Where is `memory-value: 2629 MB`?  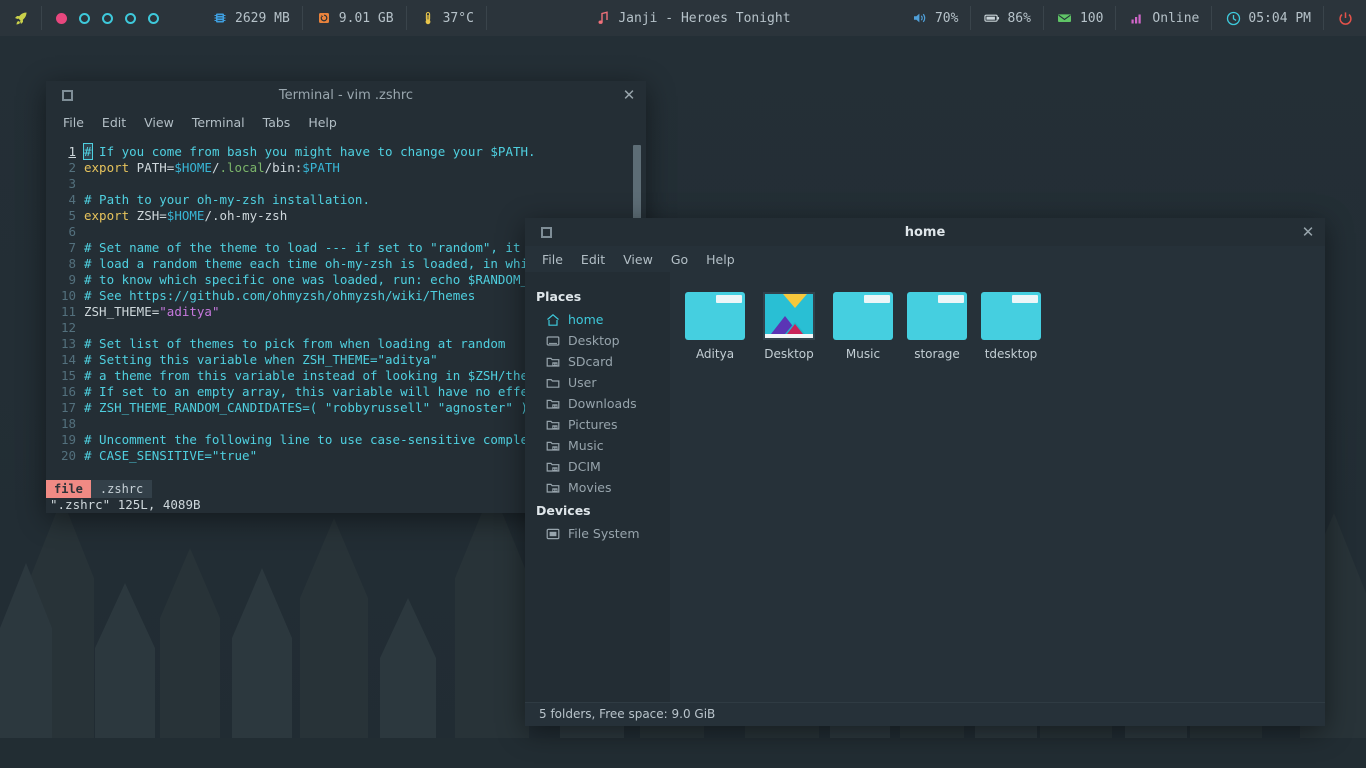 memory-value: 2629 MB is located at coordinates (262, 18).